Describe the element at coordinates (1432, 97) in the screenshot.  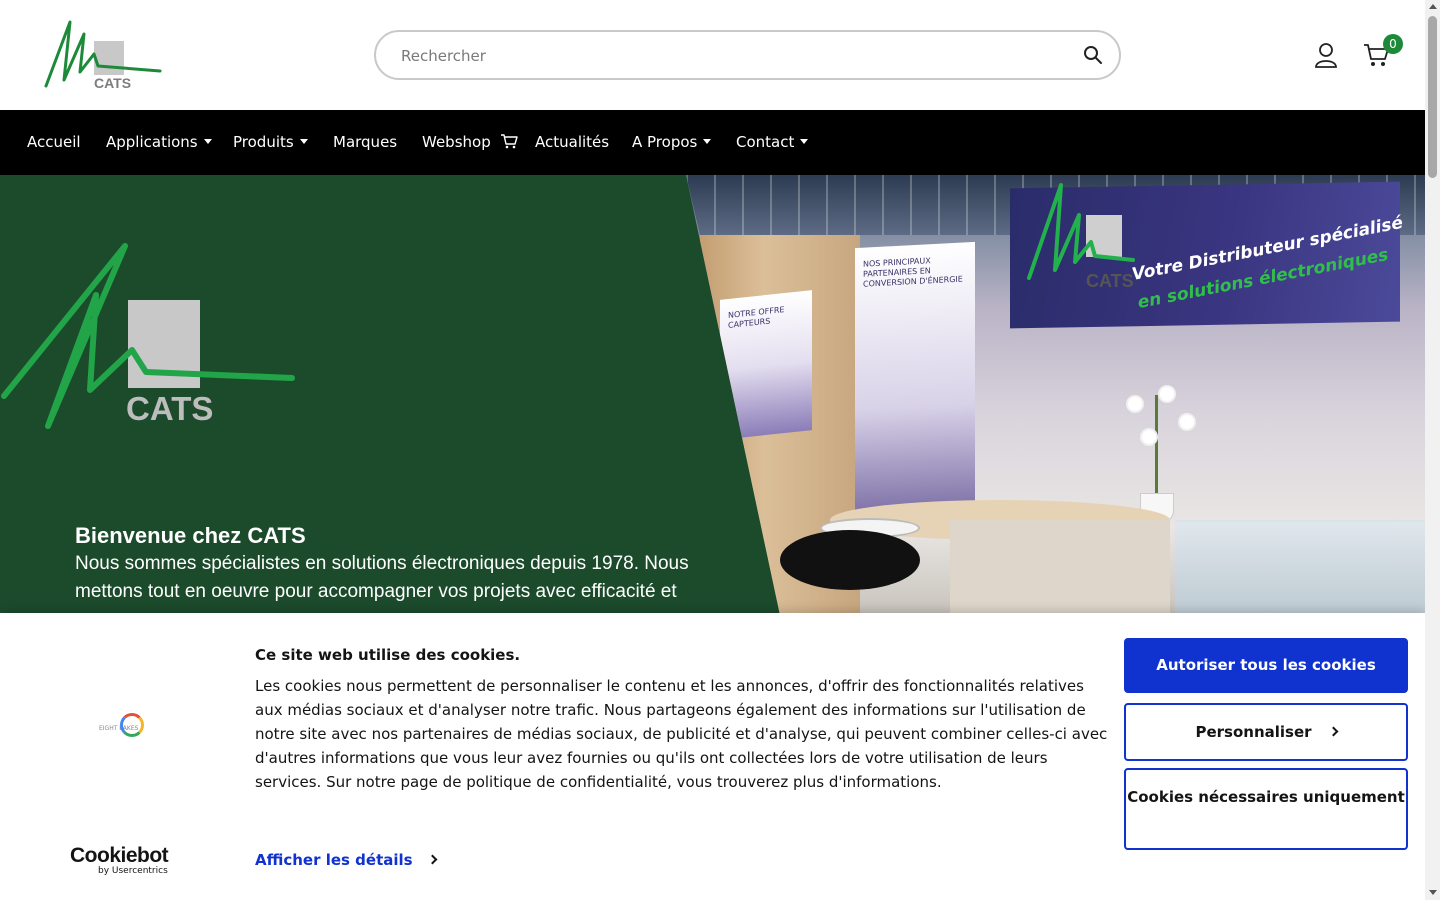
I see `scrollbar-thumb` at that location.